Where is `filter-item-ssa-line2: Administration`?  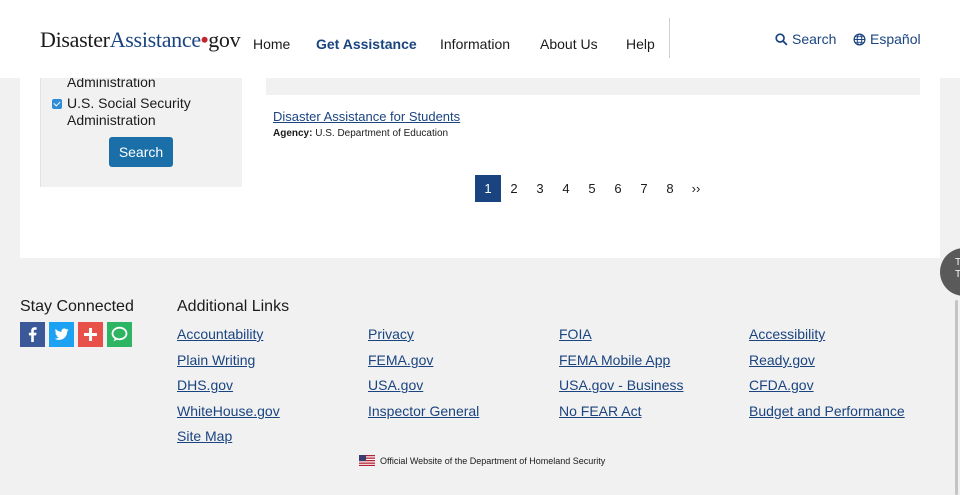 filter-item-ssa-line2: Administration is located at coordinates (111, 120).